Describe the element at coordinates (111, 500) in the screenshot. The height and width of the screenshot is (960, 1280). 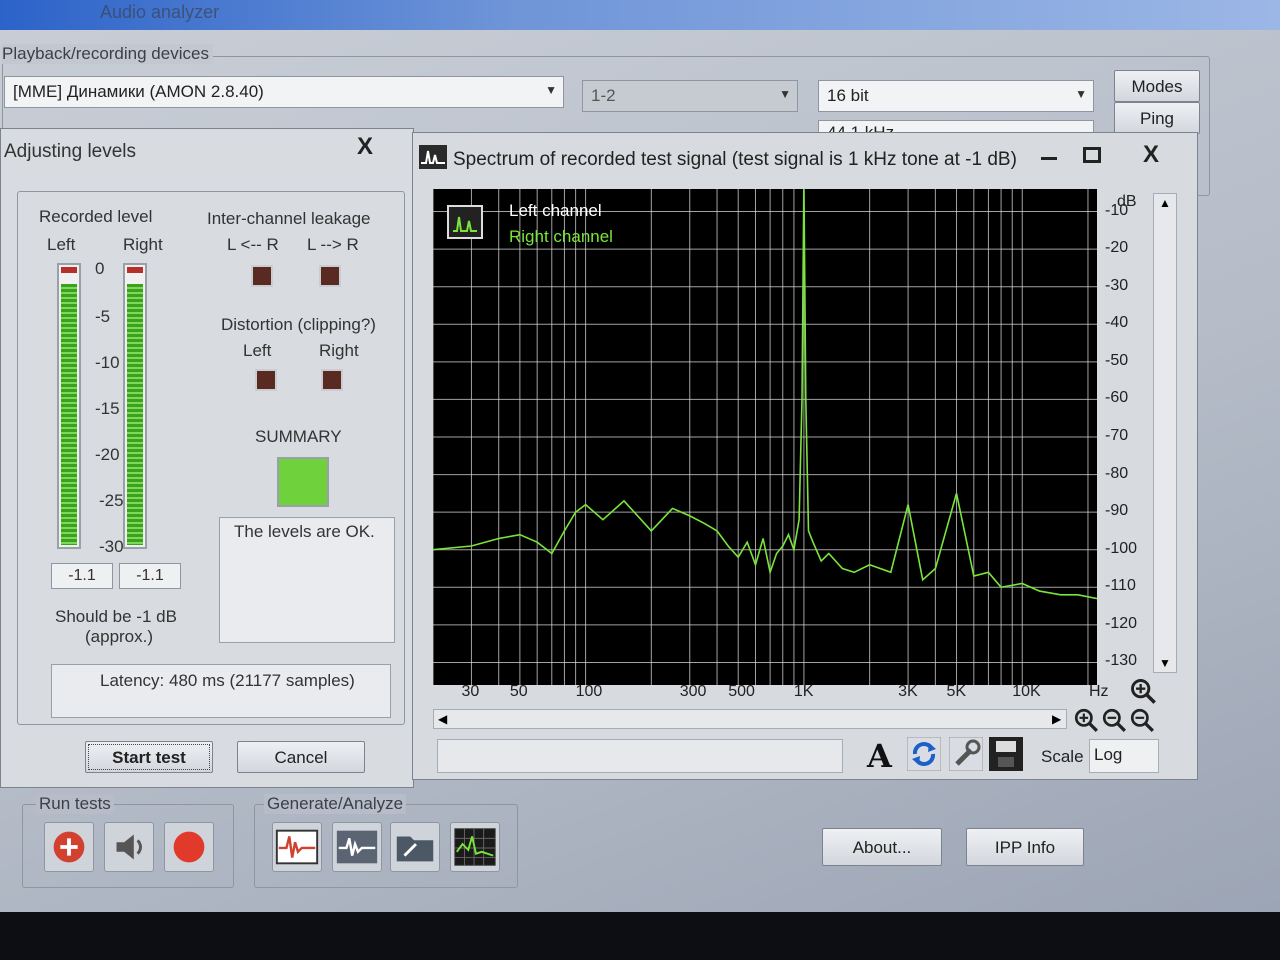
I see `meter-scale-25: -25` at that location.